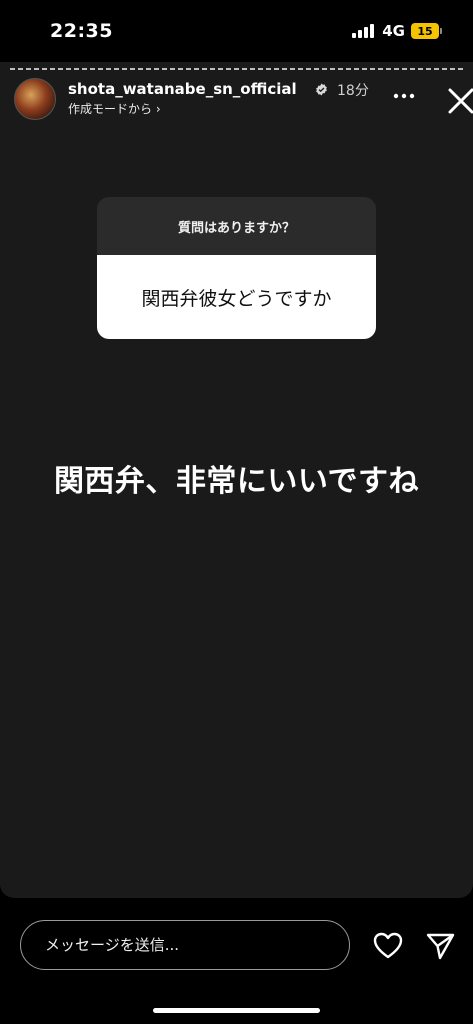 The height and width of the screenshot is (1024, 473). Describe the element at coordinates (182, 89) in the screenshot. I see `username: shota_watanabe_sn_official` at that location.